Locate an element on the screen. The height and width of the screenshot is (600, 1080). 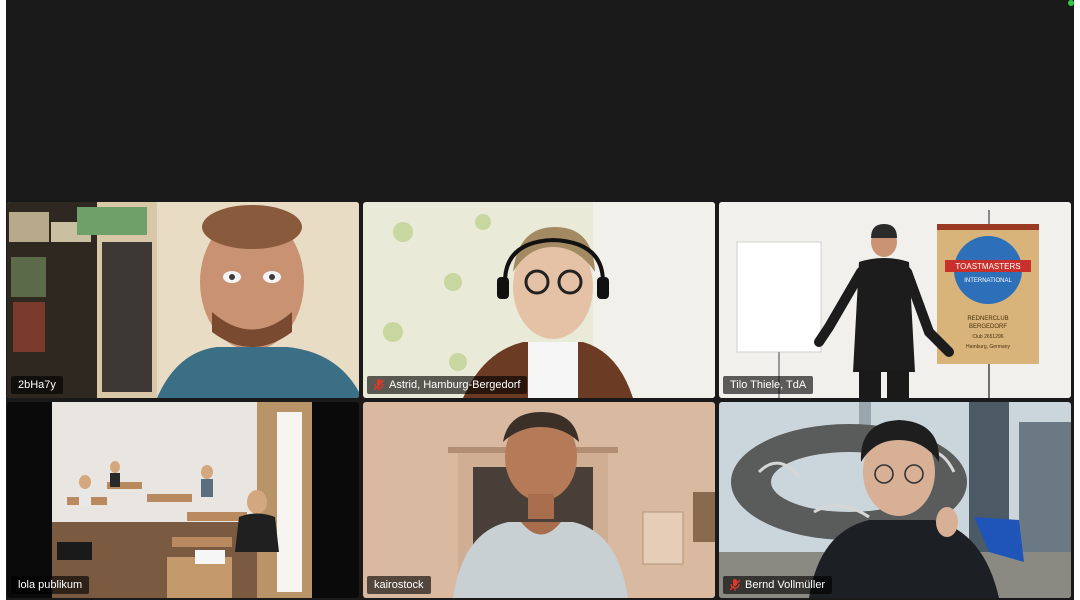
participant-name-tag: 2bHa7y is located at coordinates (37, 385).